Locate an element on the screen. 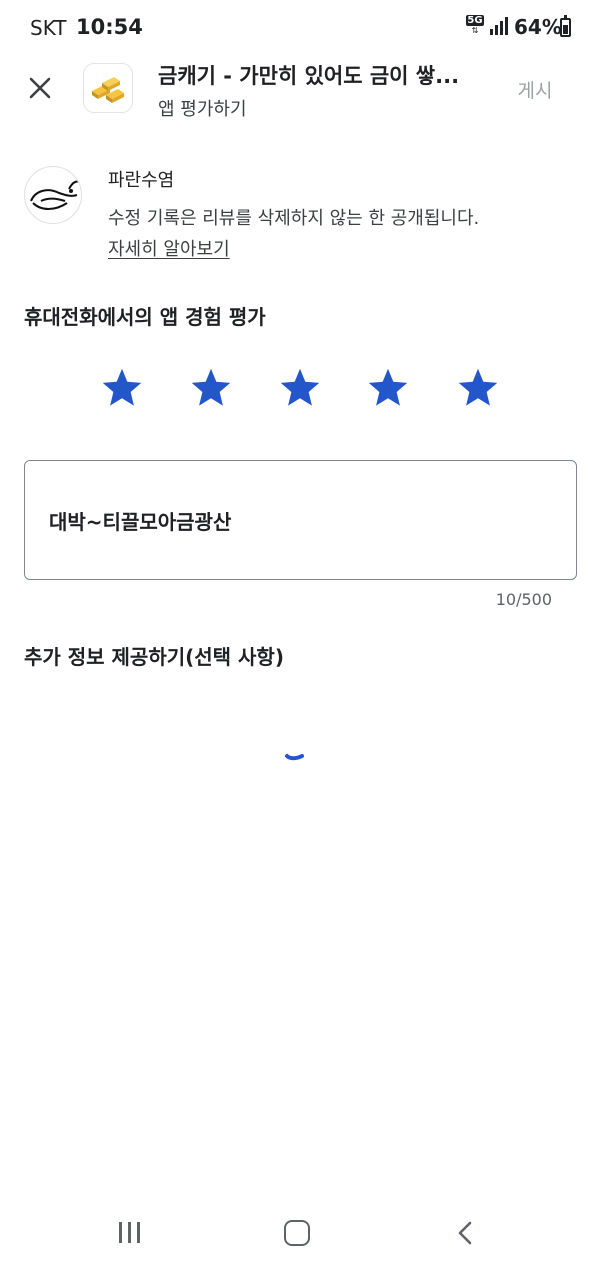  recents-icon is located at coordinates (120, 1232).